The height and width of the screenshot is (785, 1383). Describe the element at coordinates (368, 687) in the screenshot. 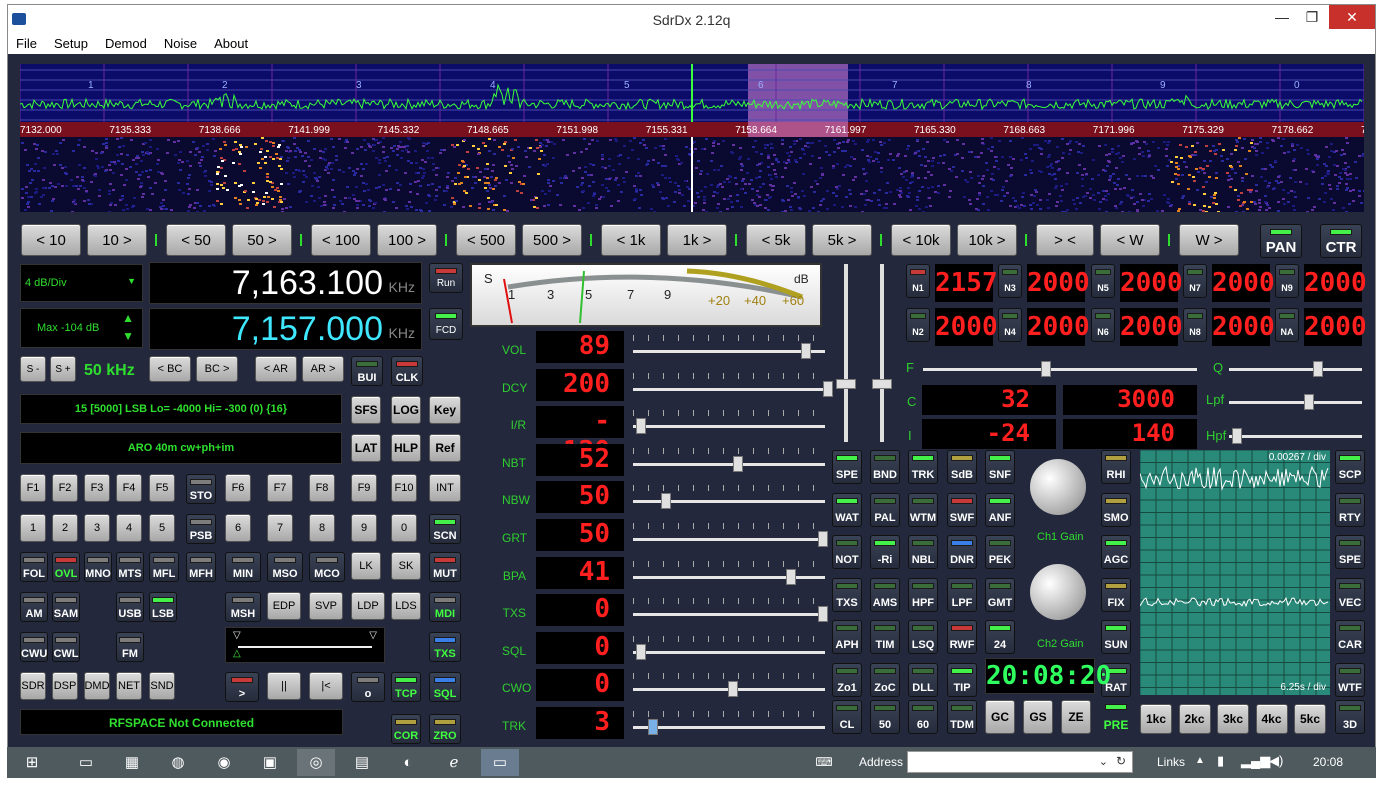

I see `key-o: o` at that location.